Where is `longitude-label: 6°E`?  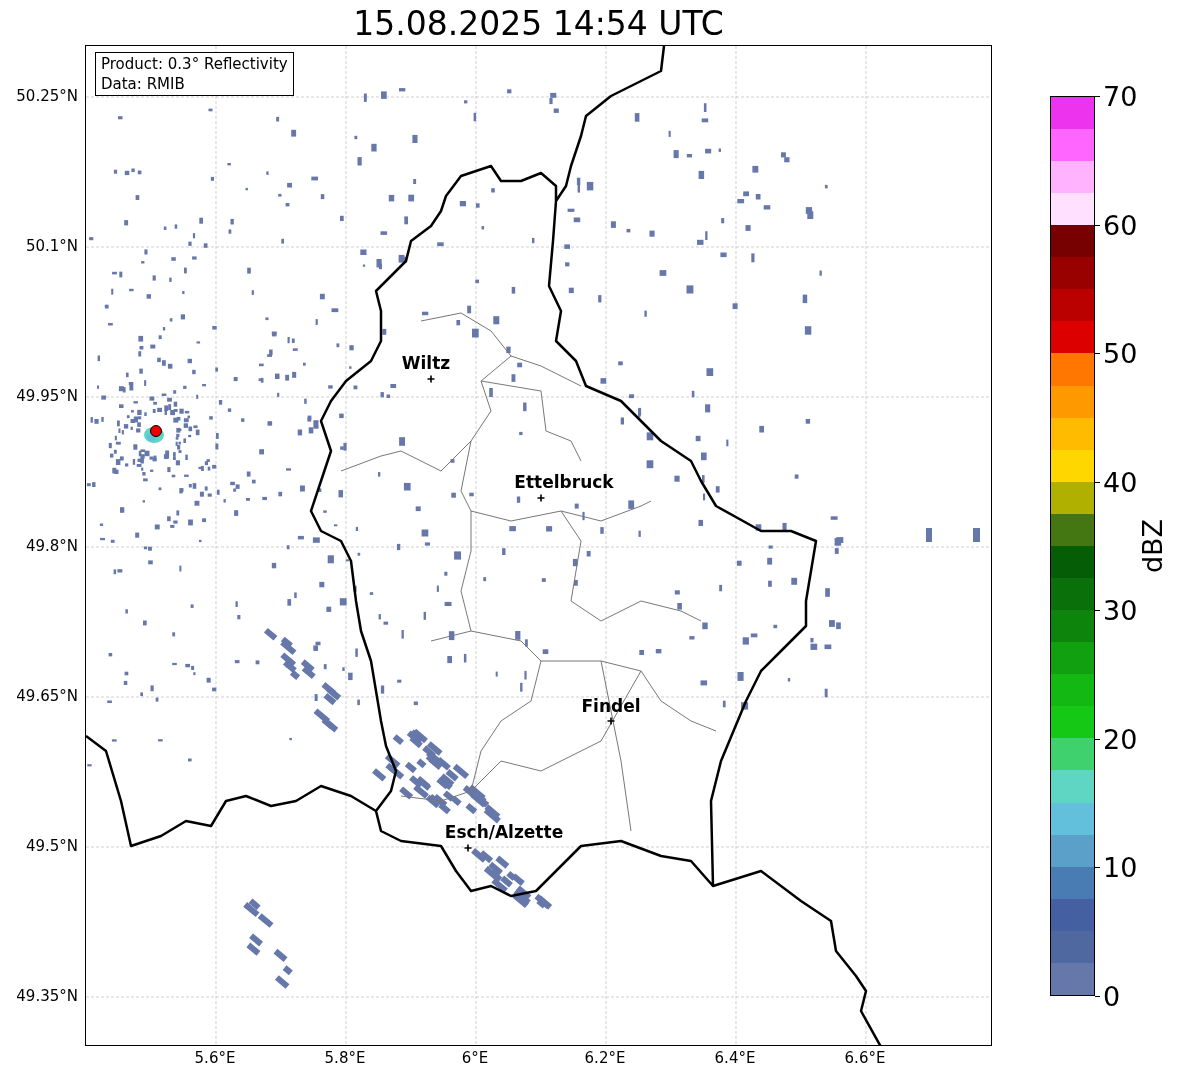 longitude-label: 6°E is located at coordinates (475, 1058).